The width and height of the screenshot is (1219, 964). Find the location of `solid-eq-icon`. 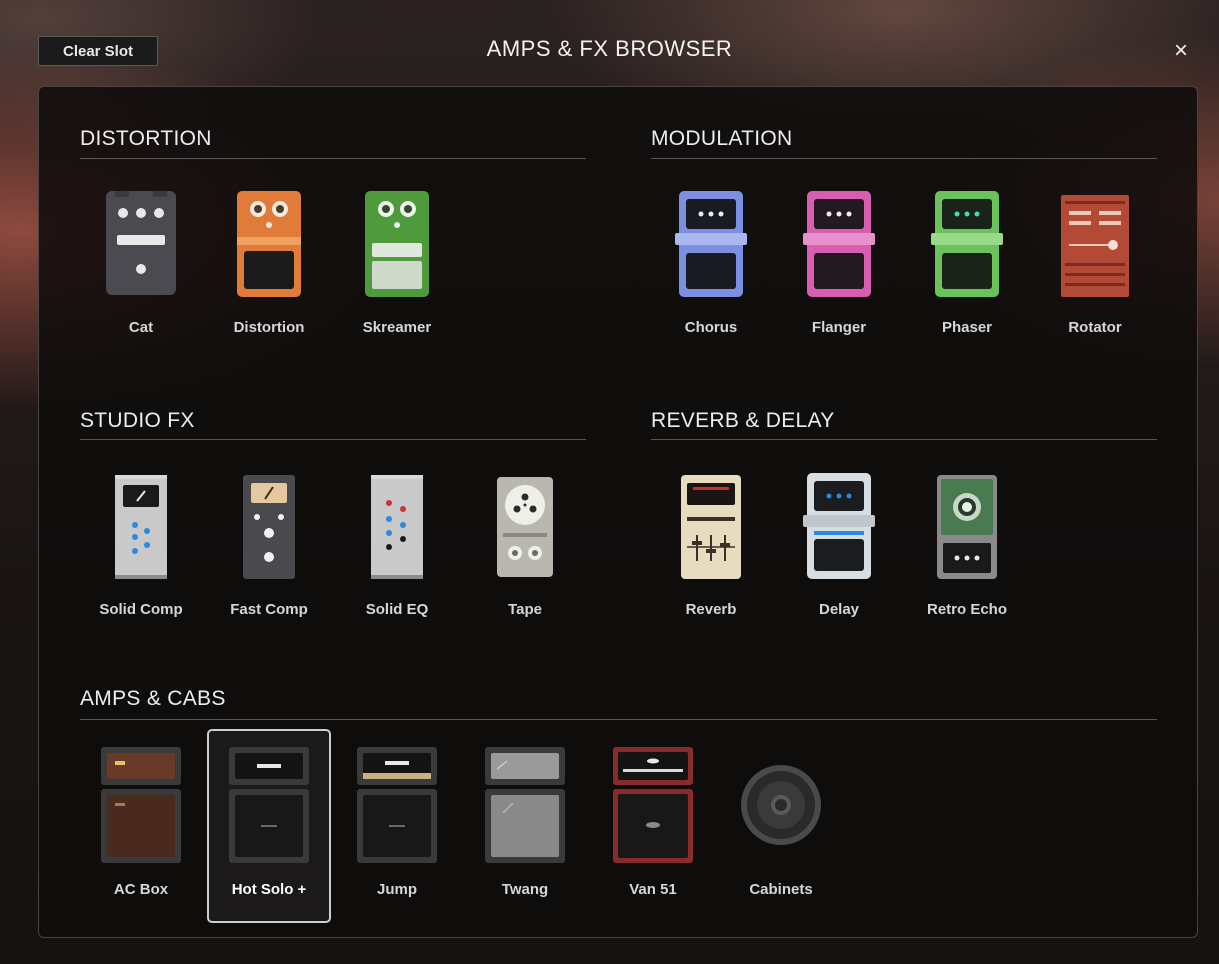

solid-eq-icon is located at coordinates (397, 527).